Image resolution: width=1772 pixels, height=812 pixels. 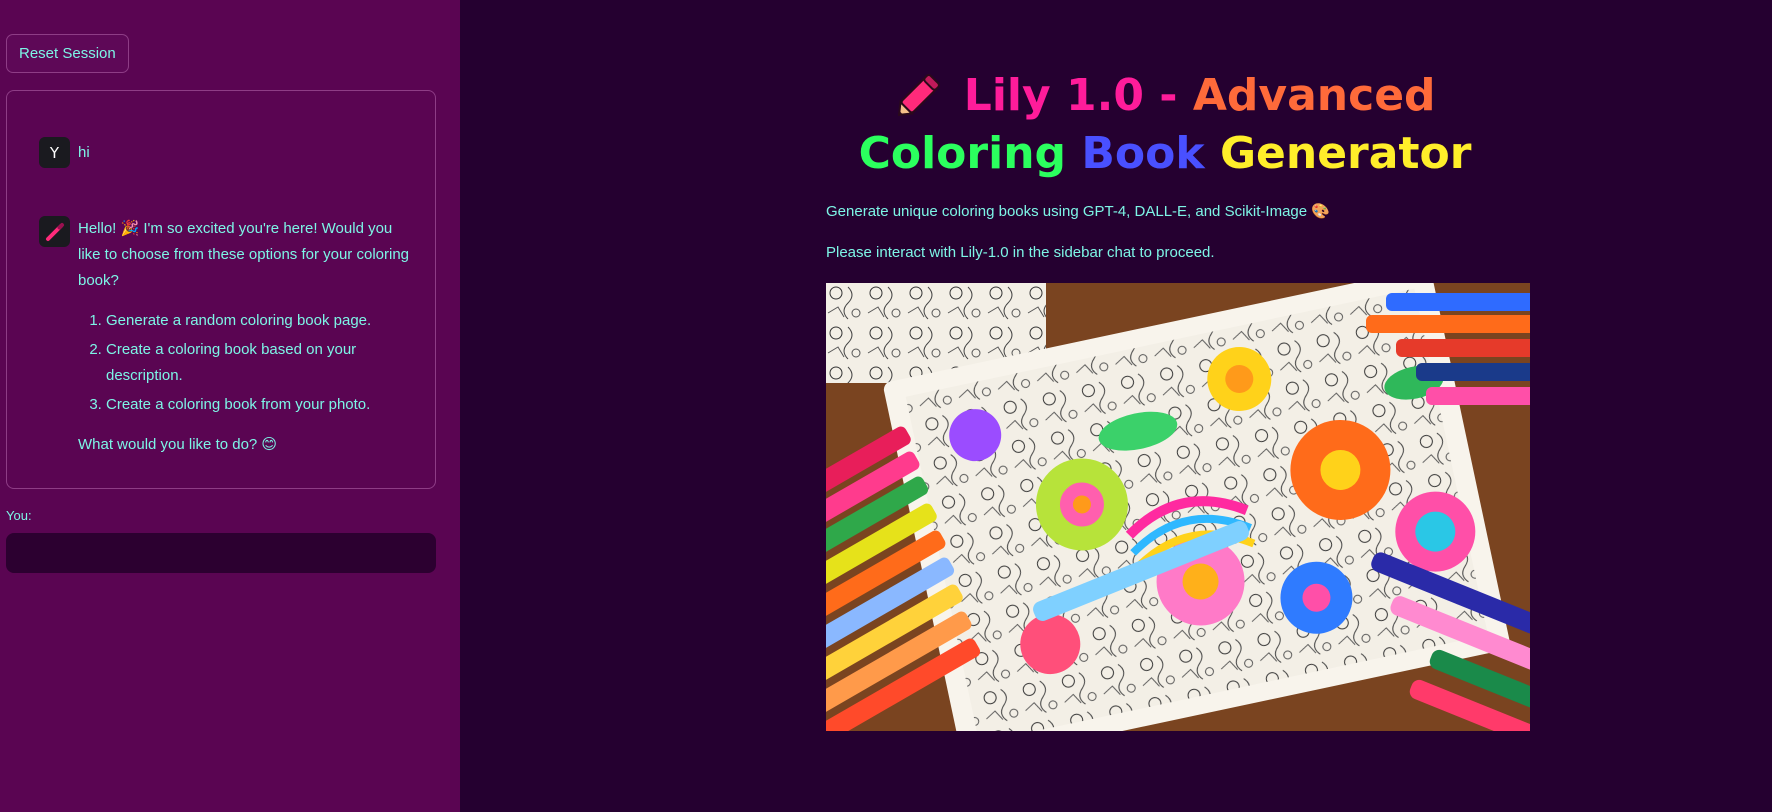 I want to click on option-item: Generate a random coloring book page., so click(x=262, y=321).